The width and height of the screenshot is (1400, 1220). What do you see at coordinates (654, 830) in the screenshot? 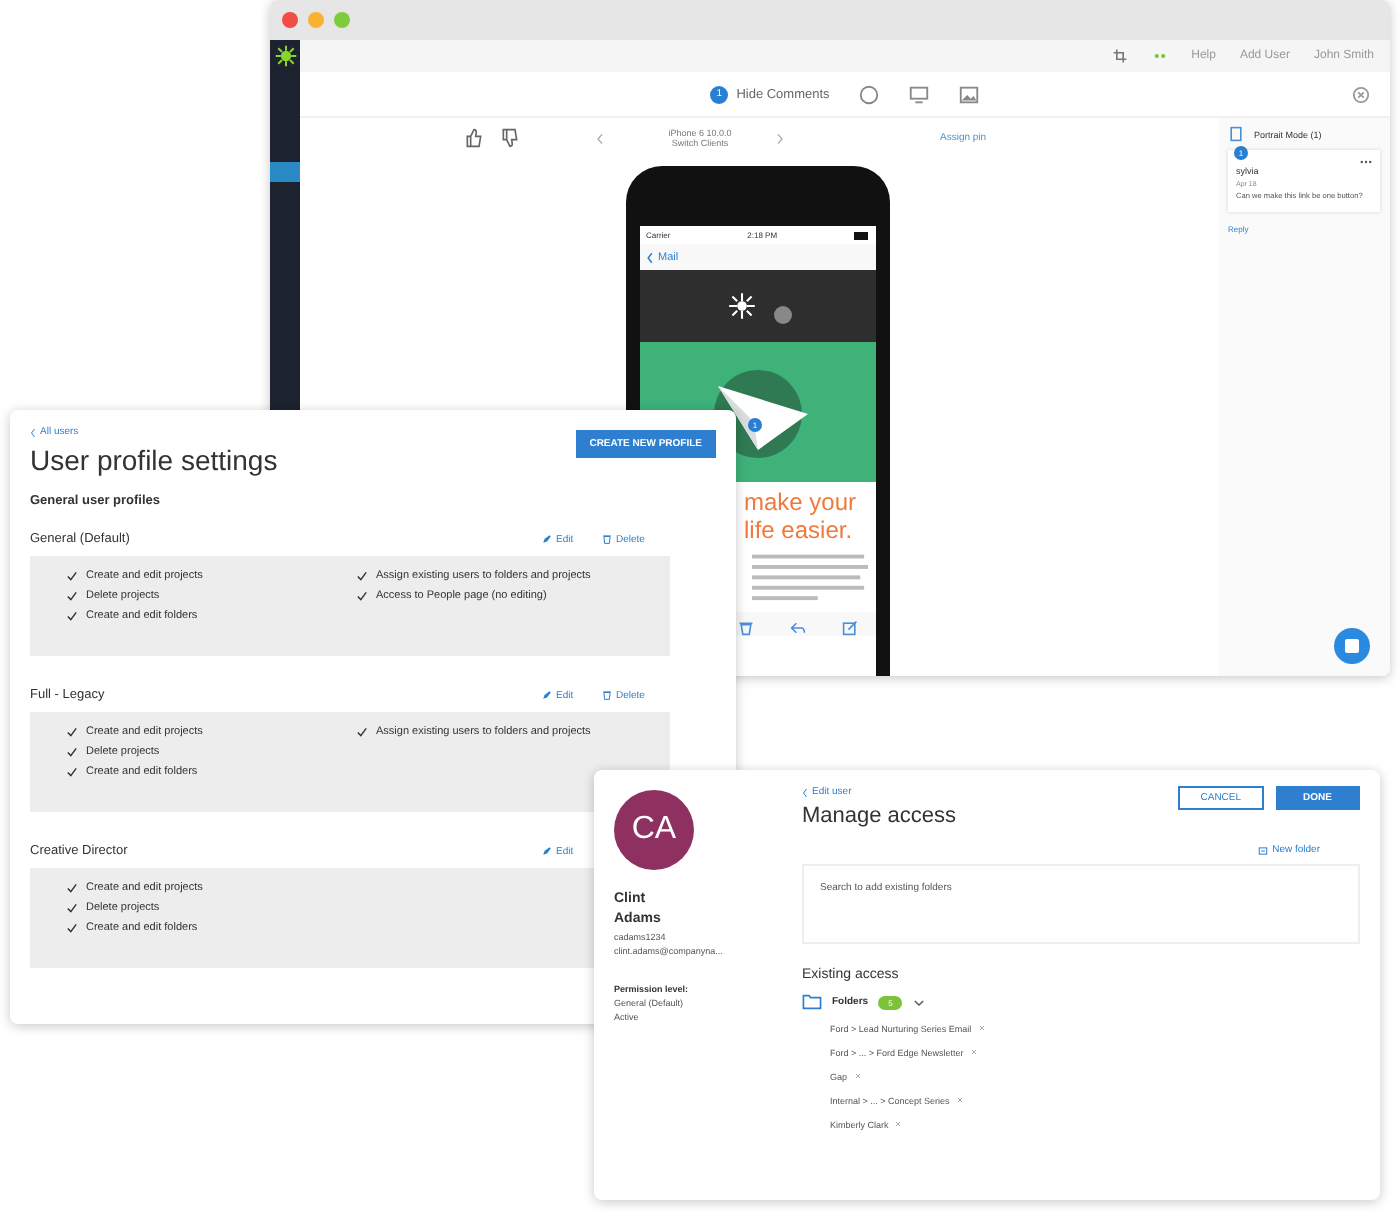
I see `user-avatar: CA` at bounding box center [654, 830].